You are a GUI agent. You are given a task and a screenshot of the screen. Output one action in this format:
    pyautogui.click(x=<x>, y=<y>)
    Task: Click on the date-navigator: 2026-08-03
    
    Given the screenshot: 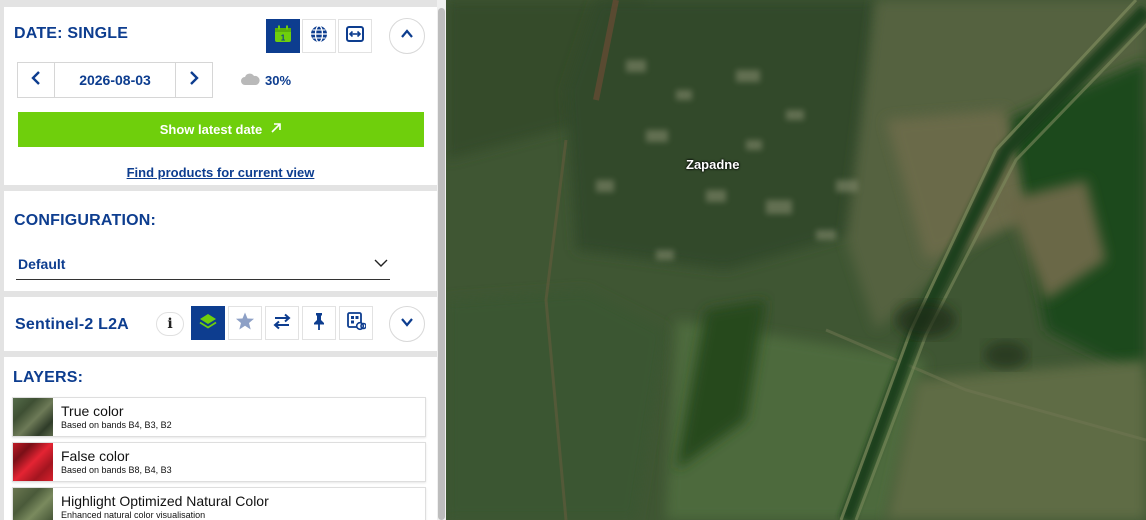 What is the action you would take?
    pyautogui.click(x=115, y=80)
    